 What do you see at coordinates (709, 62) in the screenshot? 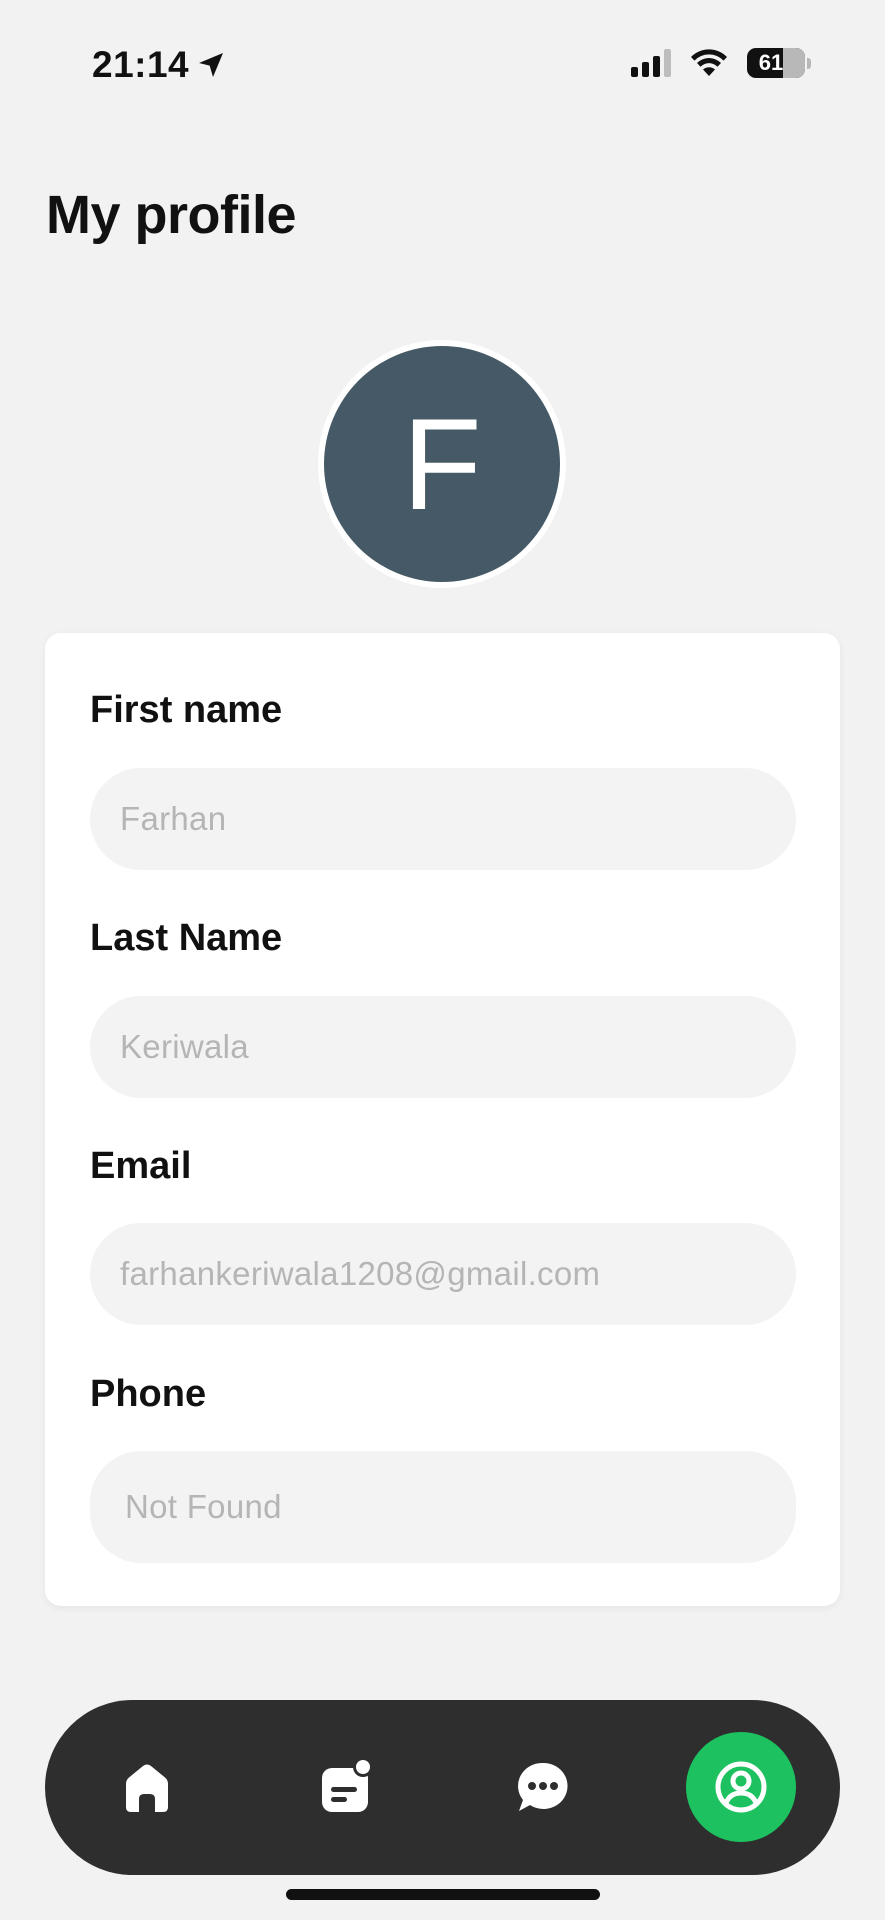
I see `wifi-icon` at bounding box center [709, 62].